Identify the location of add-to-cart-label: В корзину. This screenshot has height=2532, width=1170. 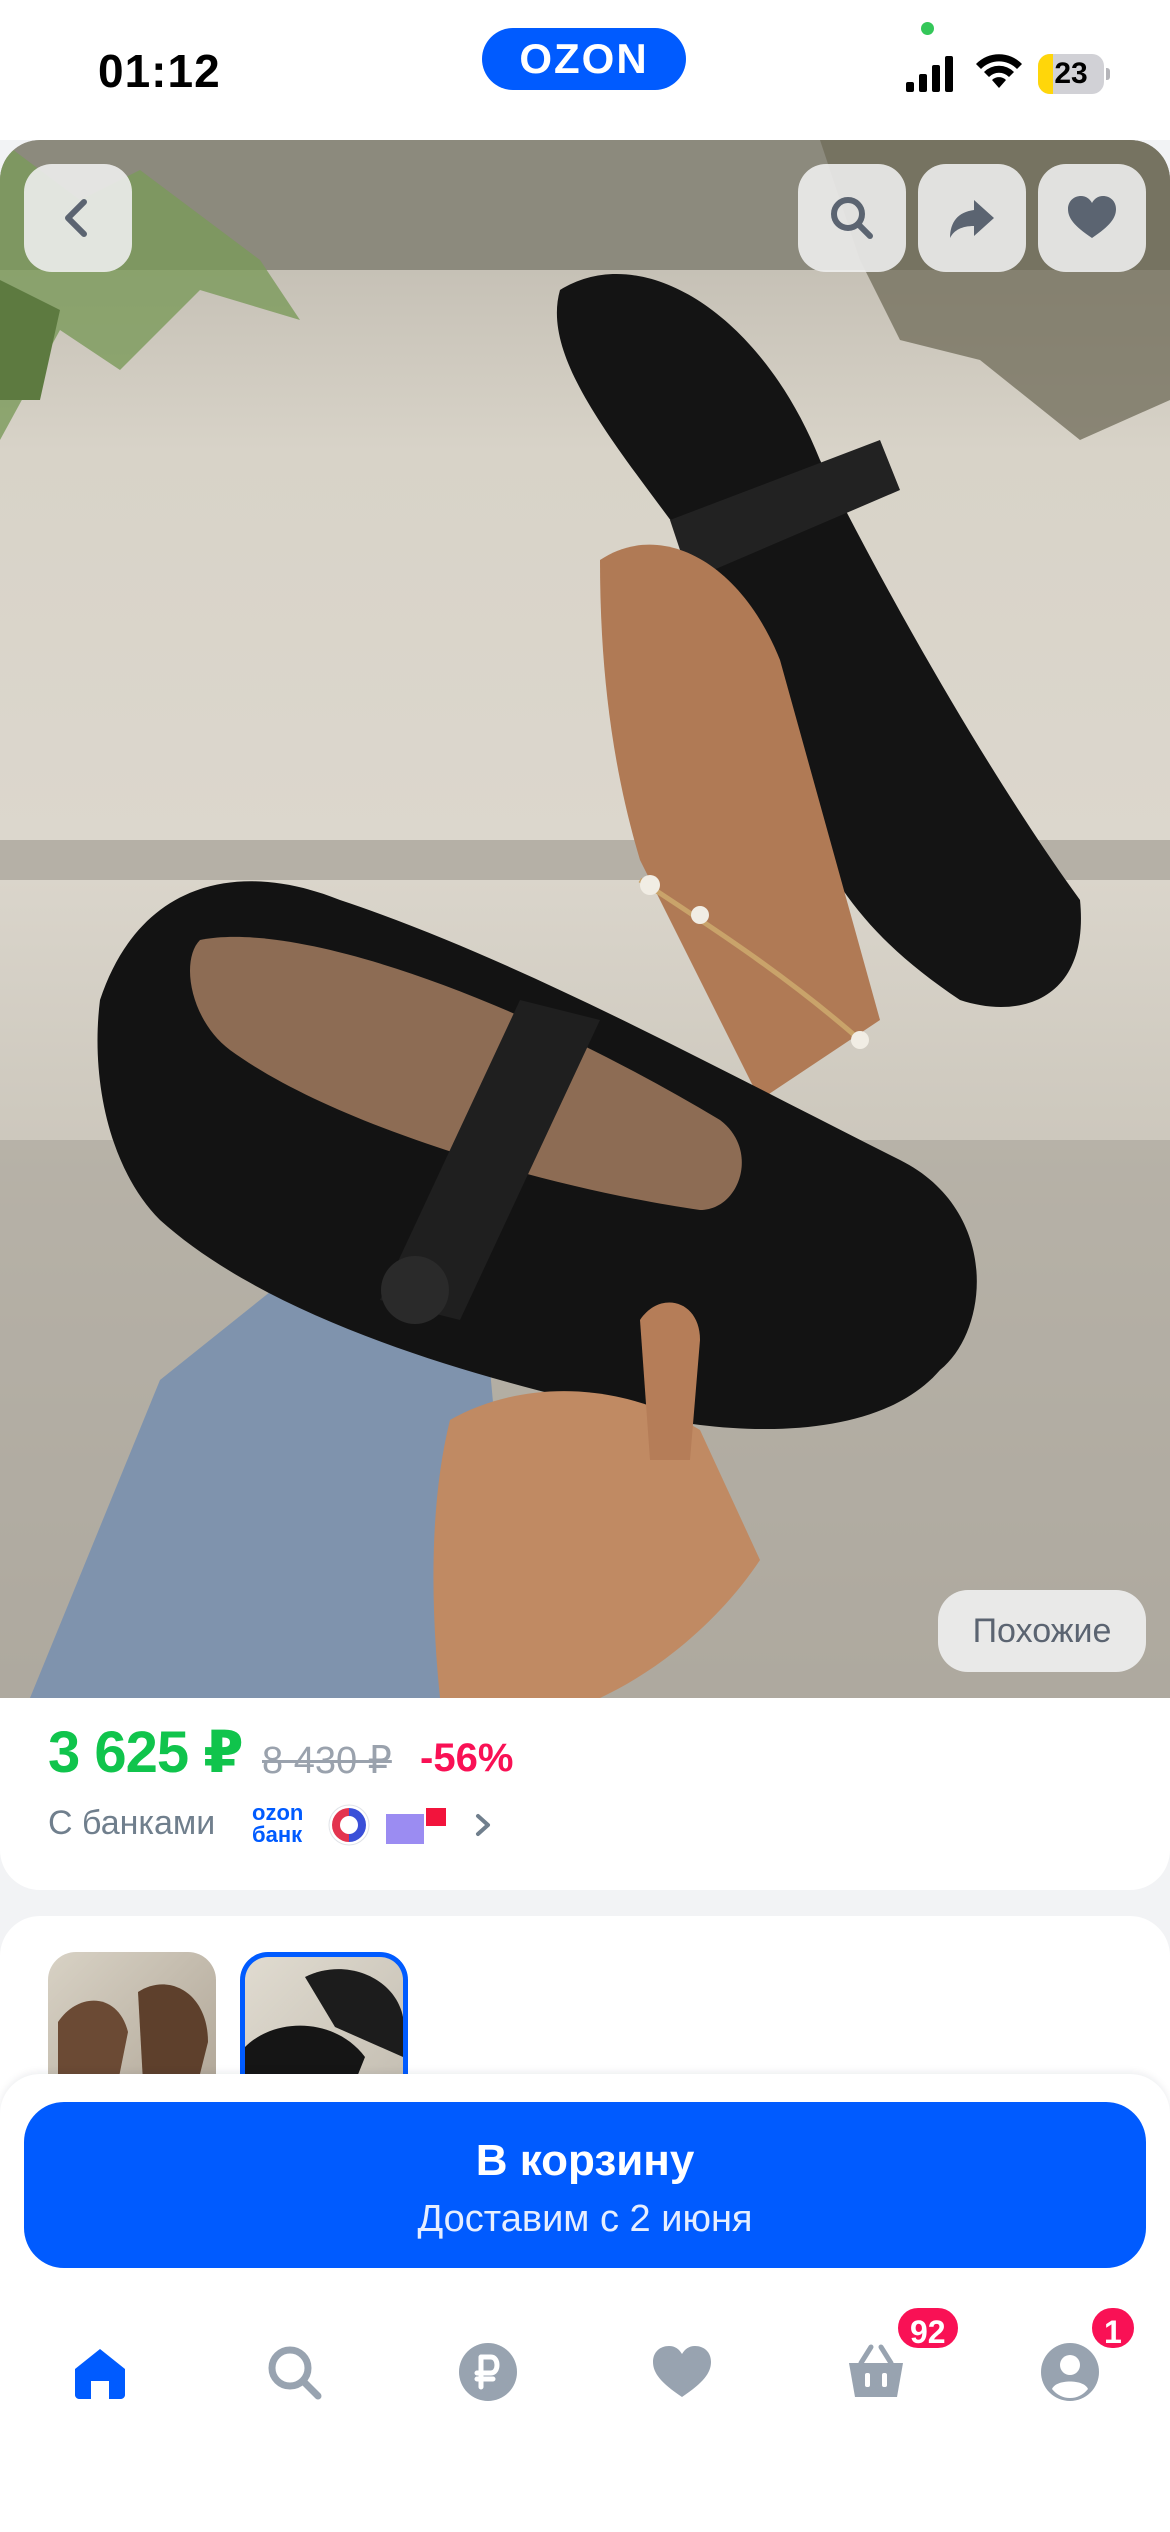
(585, 2160).